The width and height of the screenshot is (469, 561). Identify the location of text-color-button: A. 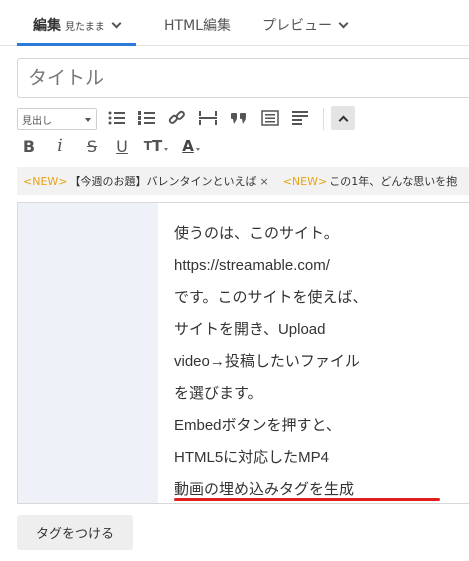
(191, 146).